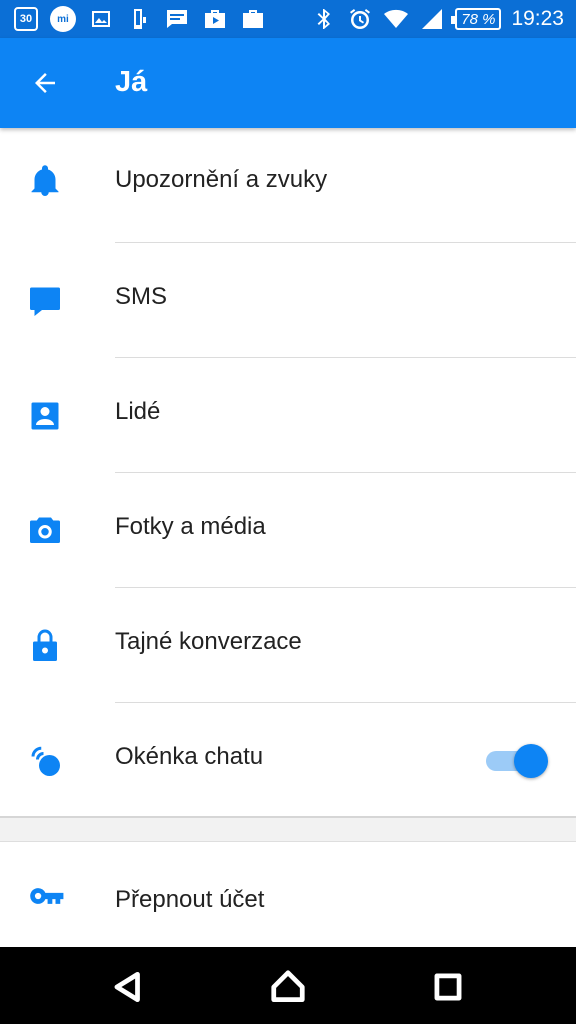 This screenshot has width=576, height=1024. What do you see at coordinates (253, 19) in the screenshot?
I see `briefcase-check-icon` at bounding box center [253, 19].